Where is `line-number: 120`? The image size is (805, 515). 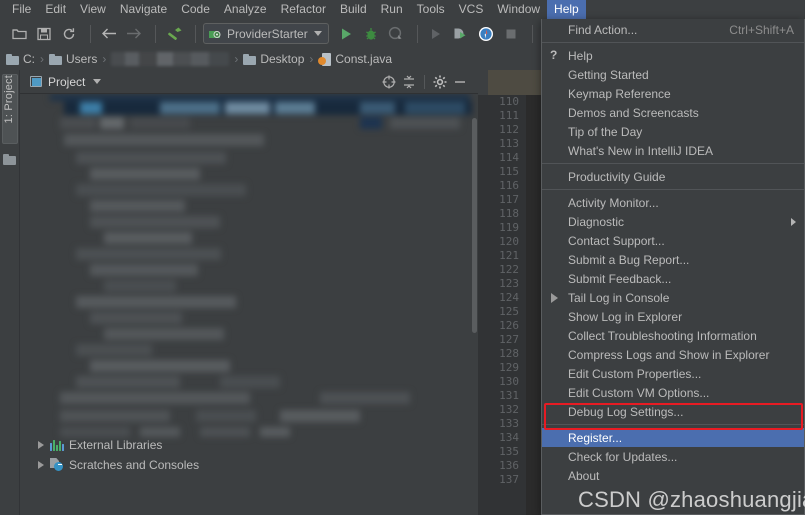 line-number: 120 is located at coordinates (509, 241).